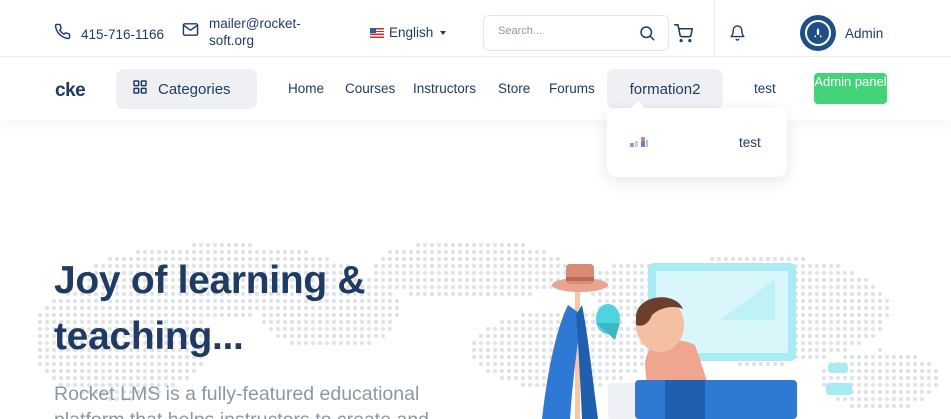  I want to click on email-contact: mailer@rocket-soft.org, so click(250, 32).